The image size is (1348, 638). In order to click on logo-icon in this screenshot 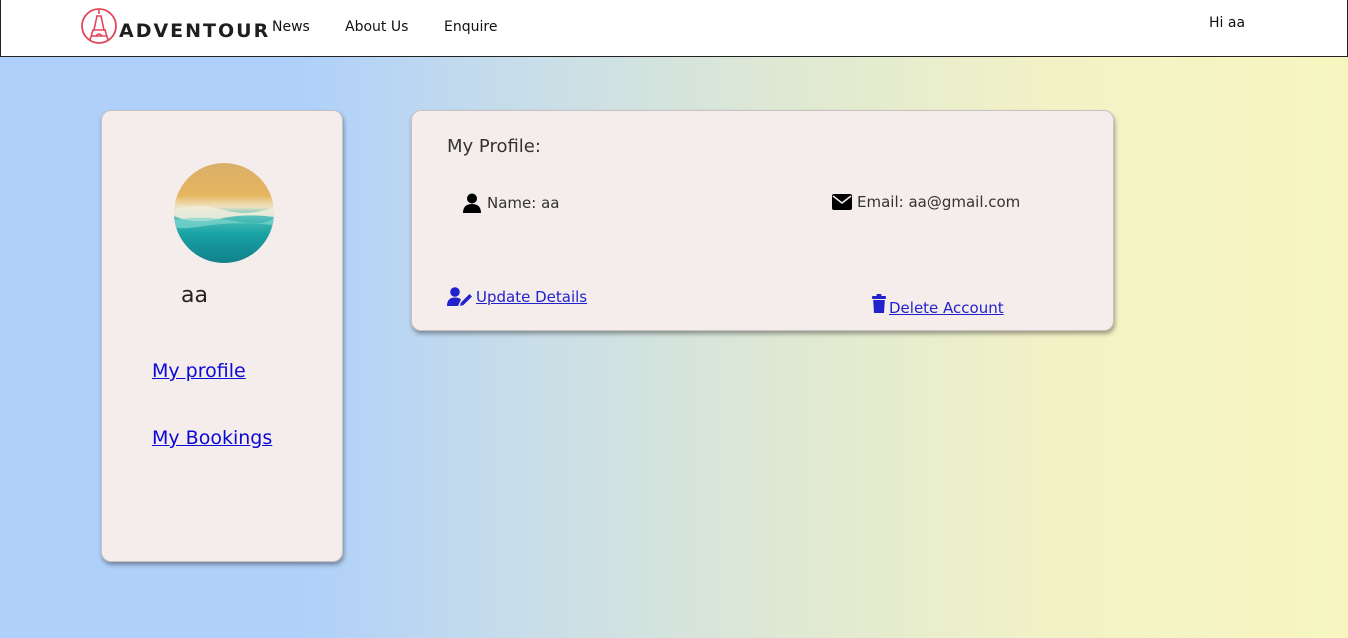, I will do `click(99, 26)`.